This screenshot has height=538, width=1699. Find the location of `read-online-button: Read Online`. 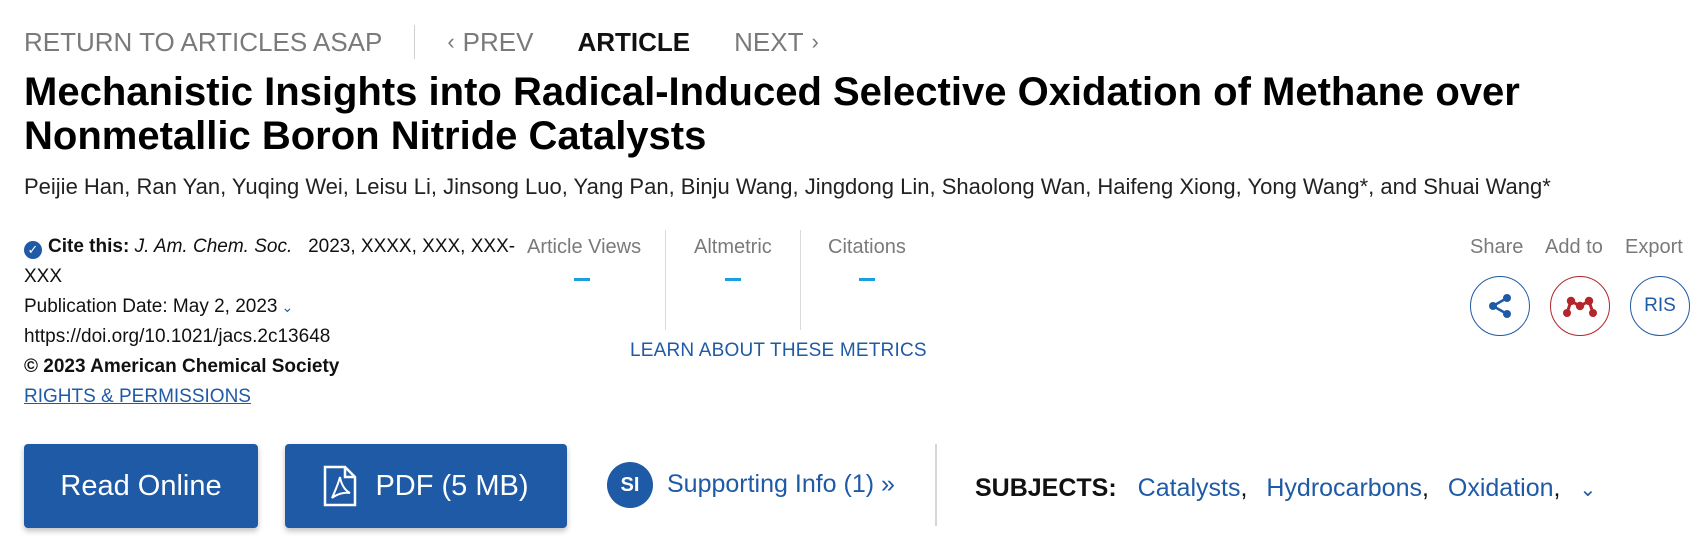

read-online-button: Read Online is located at coordinates (141, 486).